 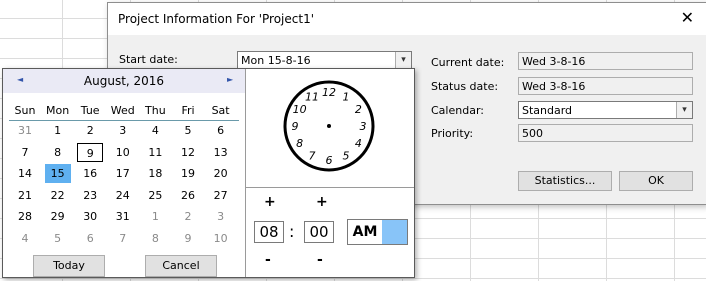 I want to click on calendar-header: ◄ August, 2016 ►, so click(x=124, y=81).